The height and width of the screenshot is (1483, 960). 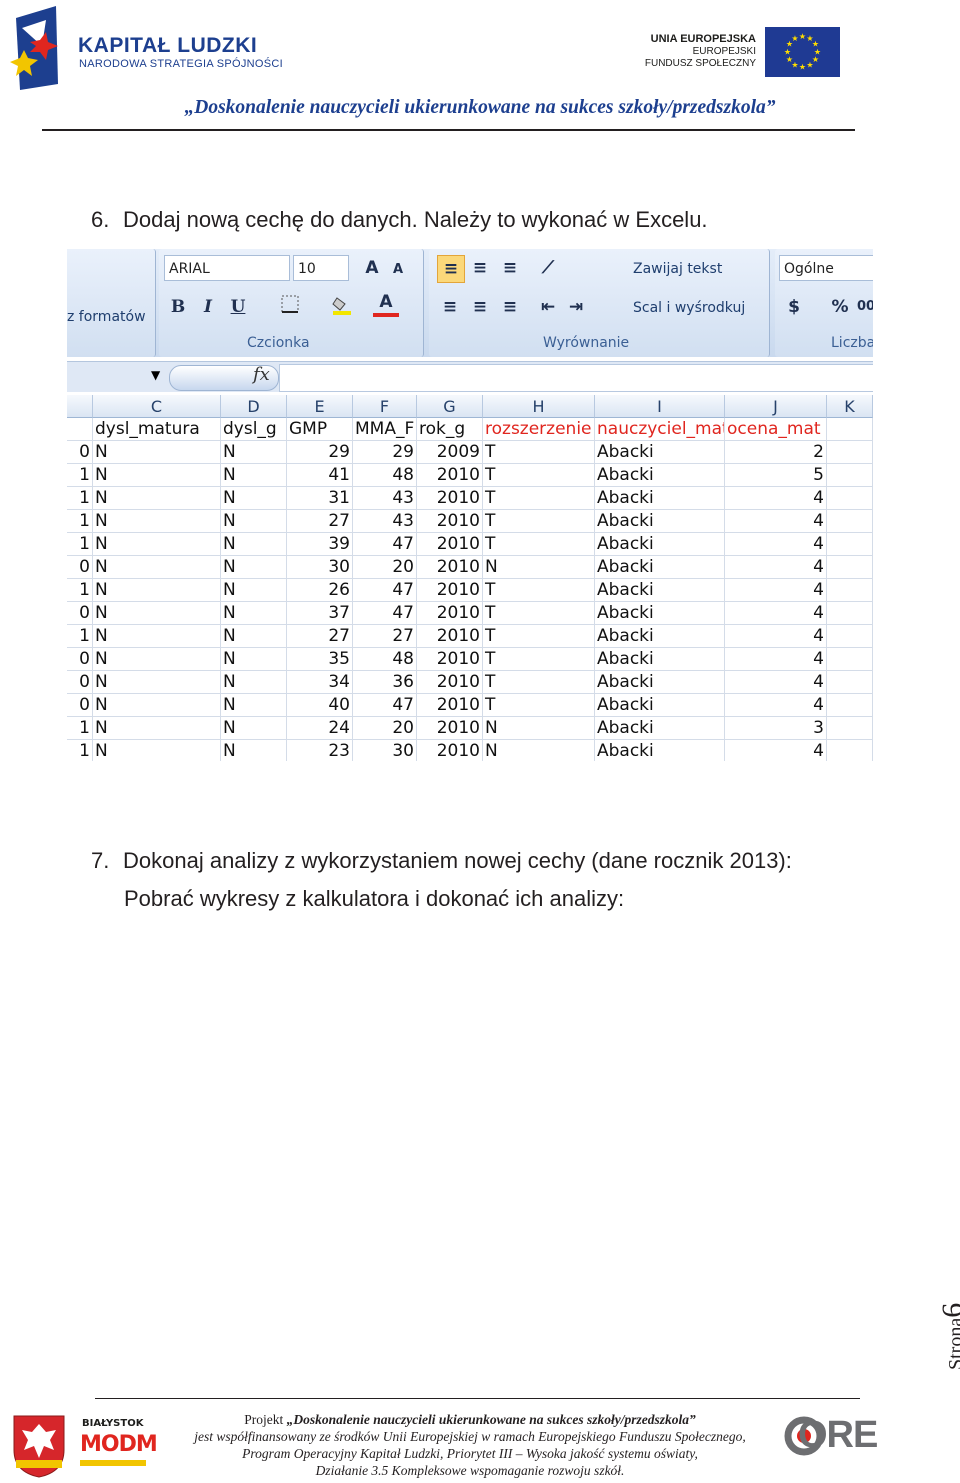 What do you see at coordinates (863, 307) in the screenshot?
I see `comma-button: 00` at bounding box center [863, 307].